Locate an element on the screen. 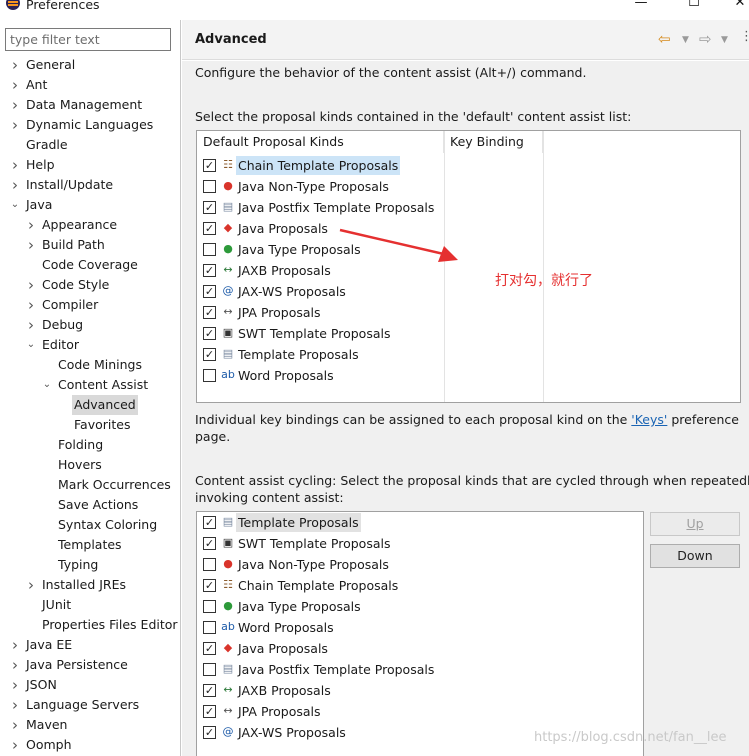 Image resolution: width=749 pixels, height=756 pixels. tree-item-oomph: › Oomph is located at coordinates (90, 745).